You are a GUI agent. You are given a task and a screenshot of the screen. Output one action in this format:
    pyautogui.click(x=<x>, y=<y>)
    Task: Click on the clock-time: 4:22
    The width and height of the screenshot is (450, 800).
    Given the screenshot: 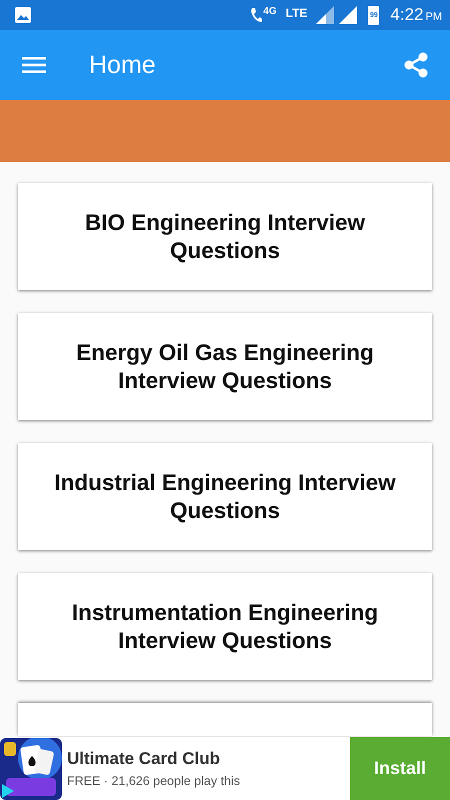 What is the action you would take?
    pyautogui.click(x=407, y=15)
    